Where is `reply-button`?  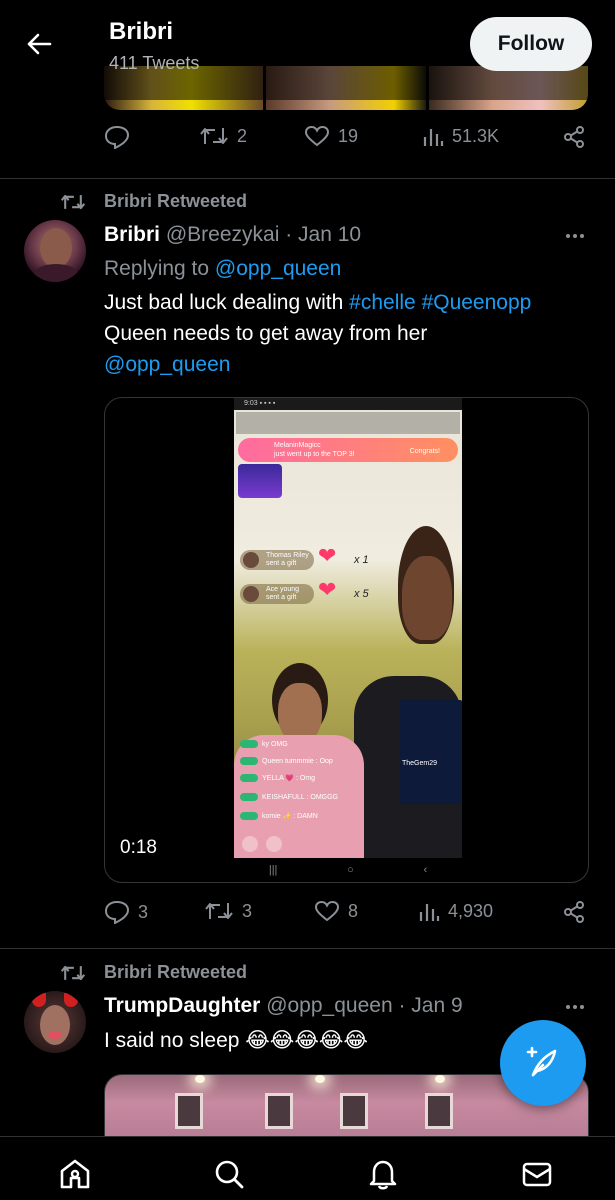
reply-button is located at coordinates (121, 137).